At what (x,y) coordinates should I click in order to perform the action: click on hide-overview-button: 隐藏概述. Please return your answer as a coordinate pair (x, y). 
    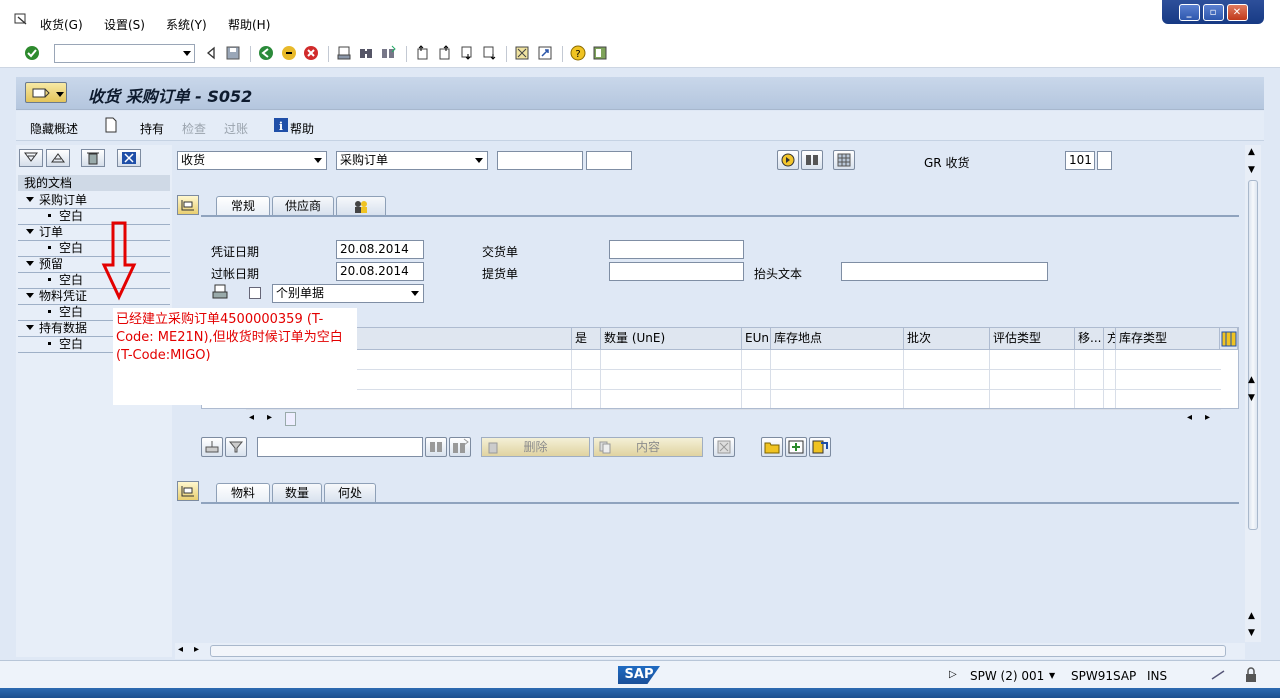
    Looking at the image, I should click on (54, 128).